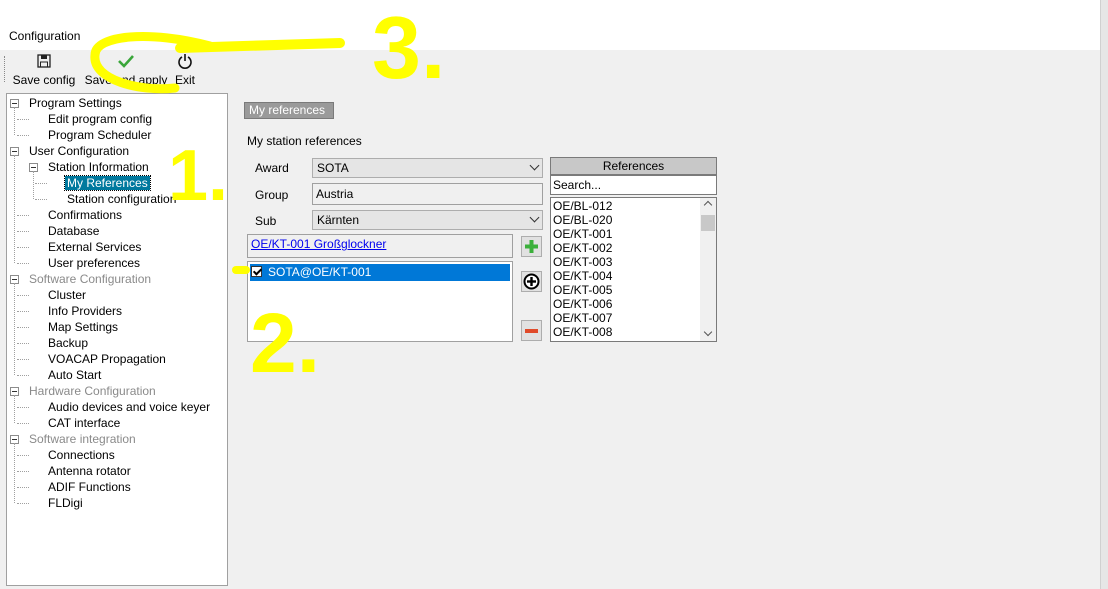  Describe the element at coordinates (74, 375) in the screenshot. I see `tree-node: Auto Start` at that location.